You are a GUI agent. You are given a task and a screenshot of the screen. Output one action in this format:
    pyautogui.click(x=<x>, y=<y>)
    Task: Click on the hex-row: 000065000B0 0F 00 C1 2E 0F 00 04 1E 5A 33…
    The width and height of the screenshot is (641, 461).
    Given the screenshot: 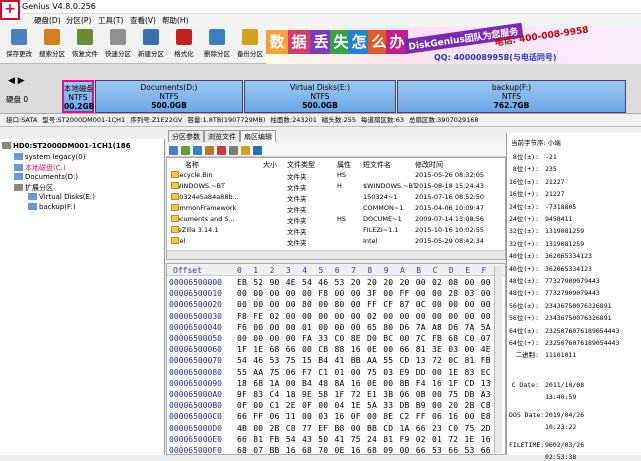 What is the action you would take?
    pyautogui.click(x=336, y=407)
    